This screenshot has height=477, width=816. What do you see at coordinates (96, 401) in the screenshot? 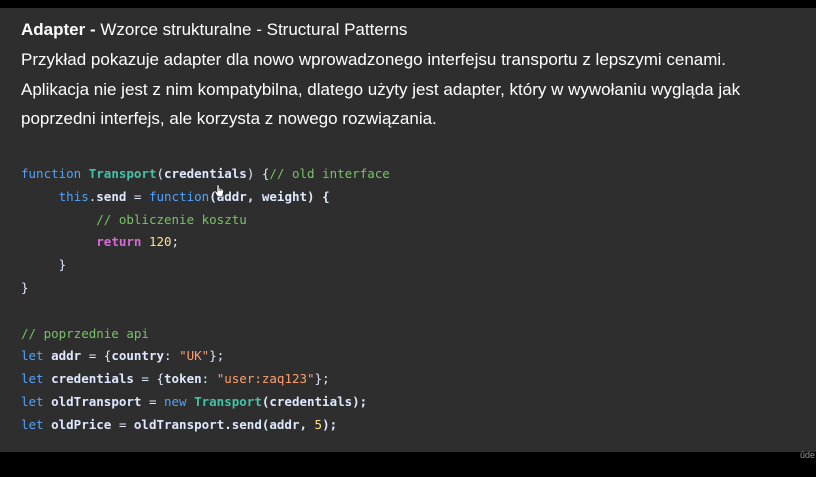
I see `identifier: oldTransport` at bounding box center [96, 401].